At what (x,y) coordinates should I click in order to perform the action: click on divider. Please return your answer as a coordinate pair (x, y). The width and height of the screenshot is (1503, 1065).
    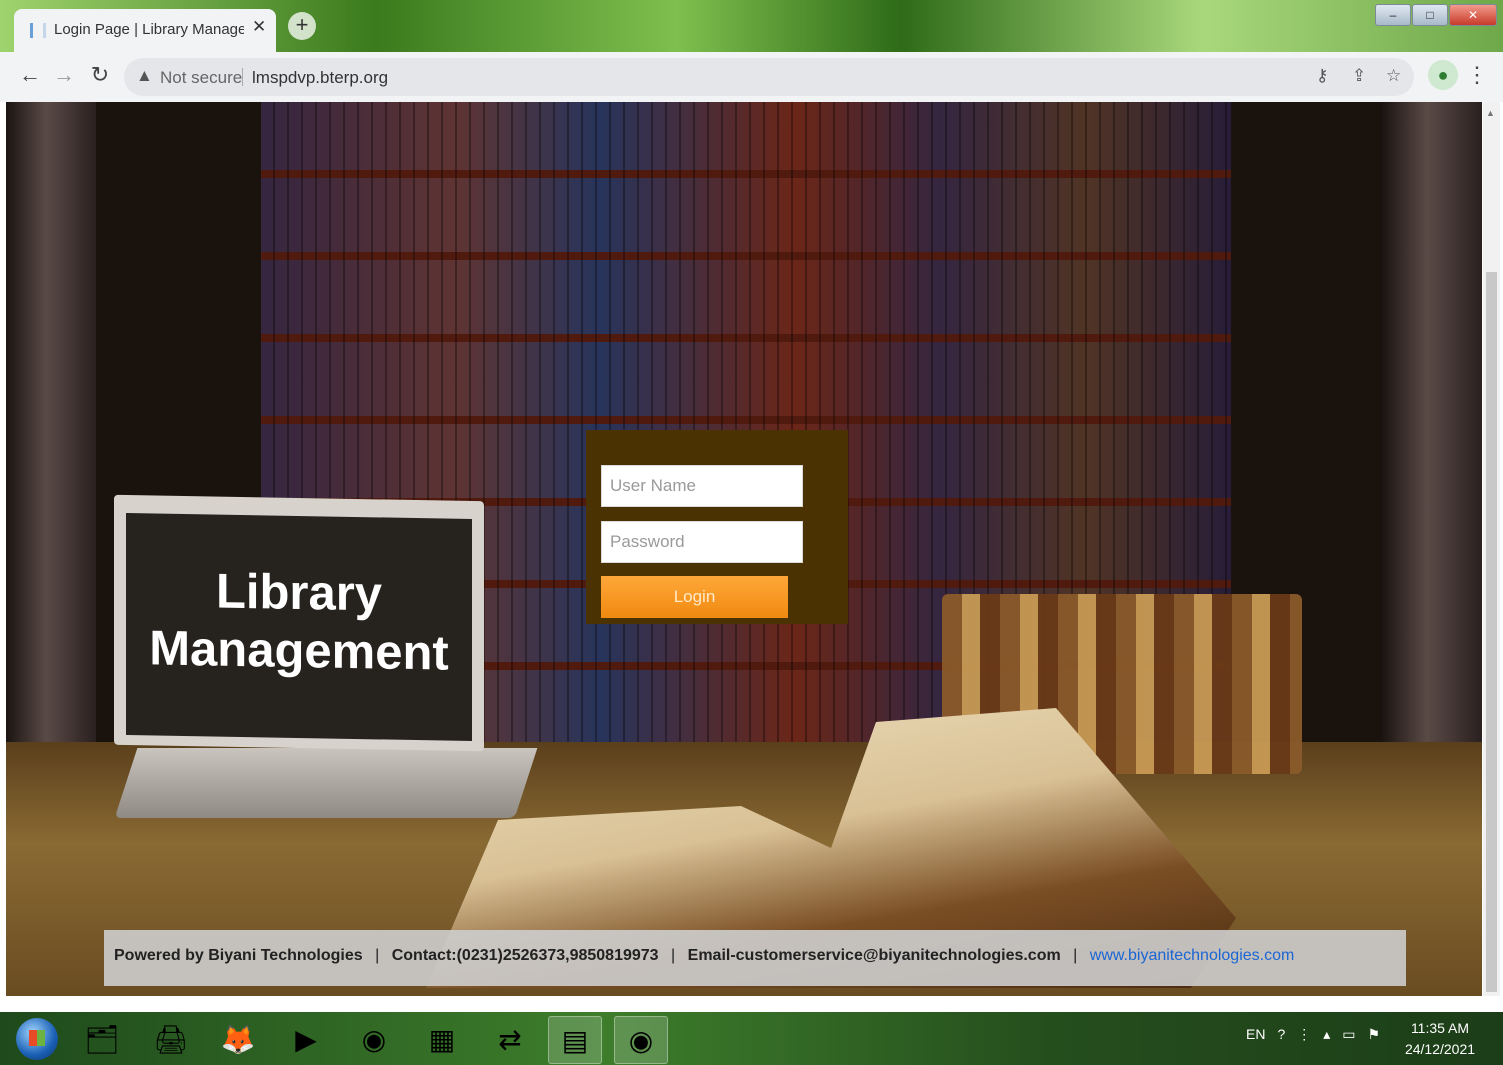
    Looking at the image, I should click on (242, 77).